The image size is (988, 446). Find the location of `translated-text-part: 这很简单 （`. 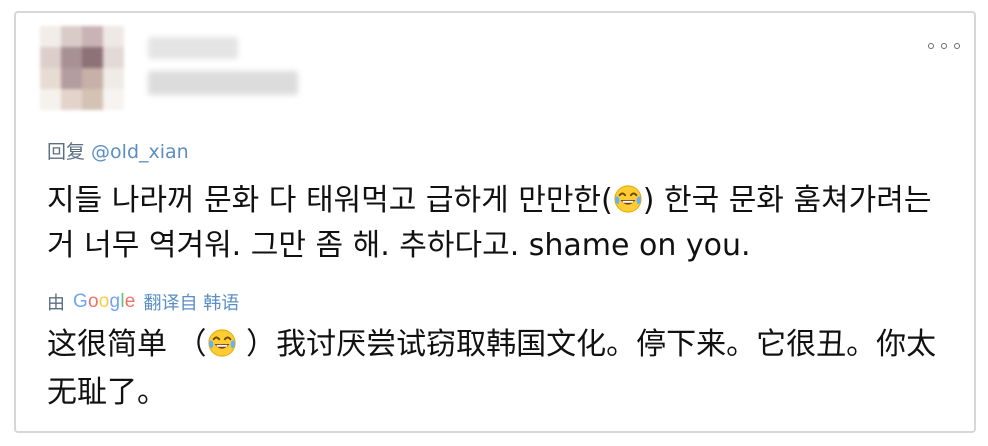

translated-text-part: 这很简单 （ is located at coordinates (127, 344).